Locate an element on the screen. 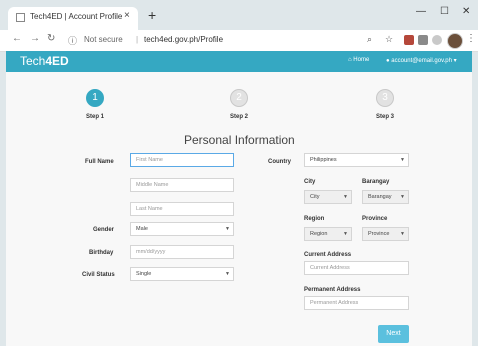 This screenshot has height=346, width=478. last-name-placeholder: Last Name is located at coordinates (149, 209).